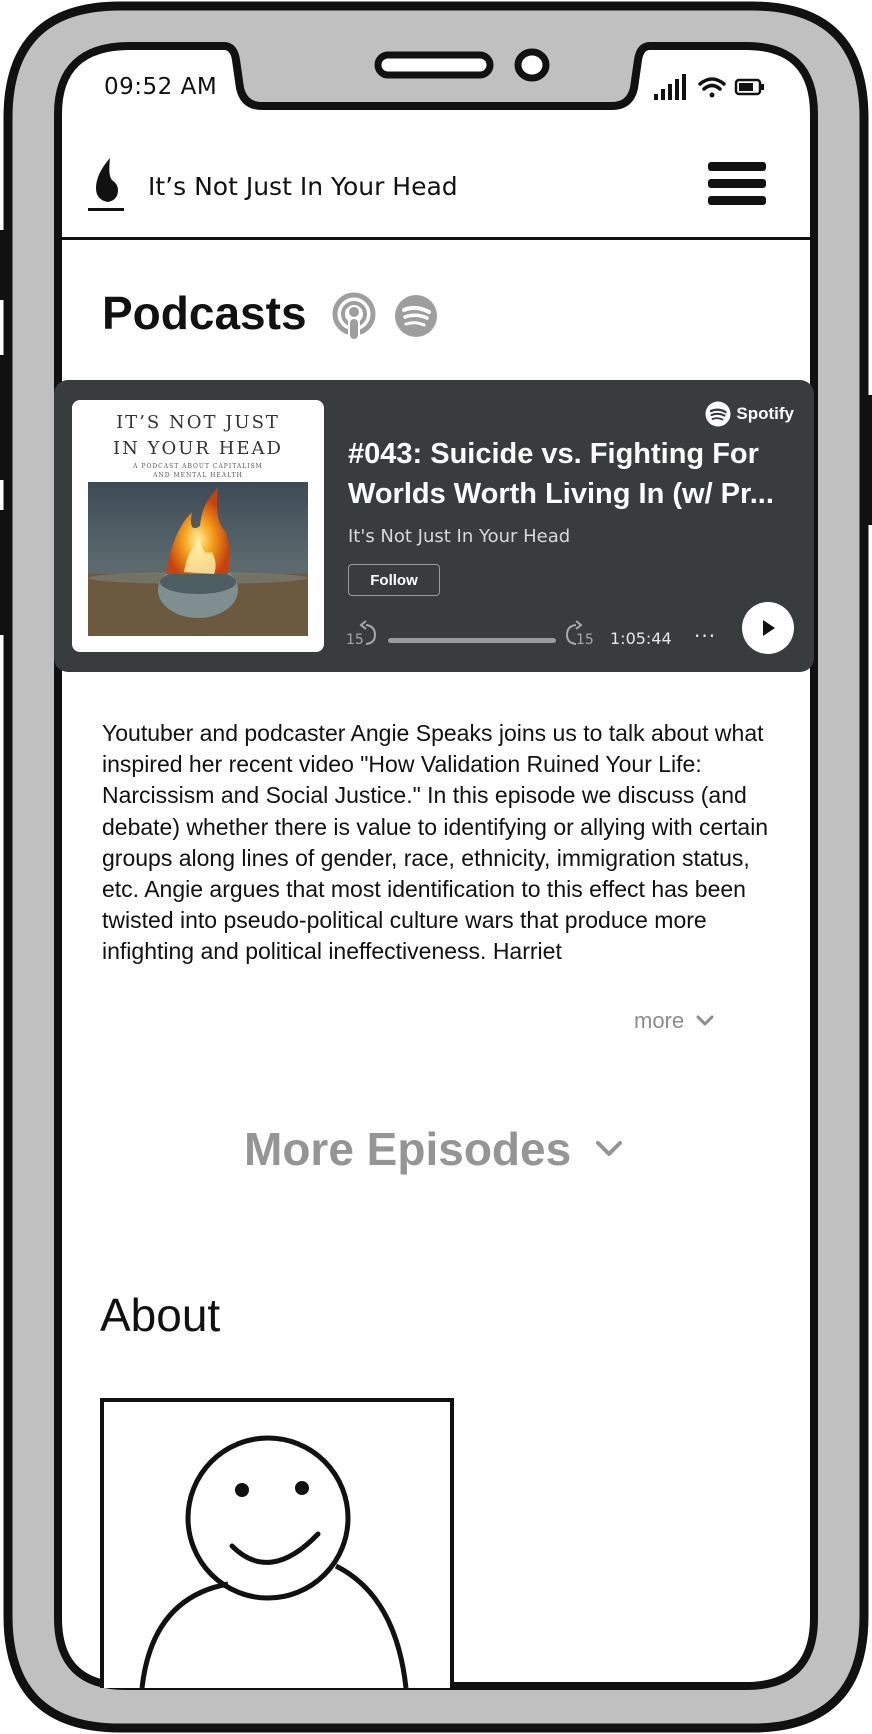  Describe the element at coordinates (106, 184) in the screenshot. I see `flame-logo-icon` at that location.